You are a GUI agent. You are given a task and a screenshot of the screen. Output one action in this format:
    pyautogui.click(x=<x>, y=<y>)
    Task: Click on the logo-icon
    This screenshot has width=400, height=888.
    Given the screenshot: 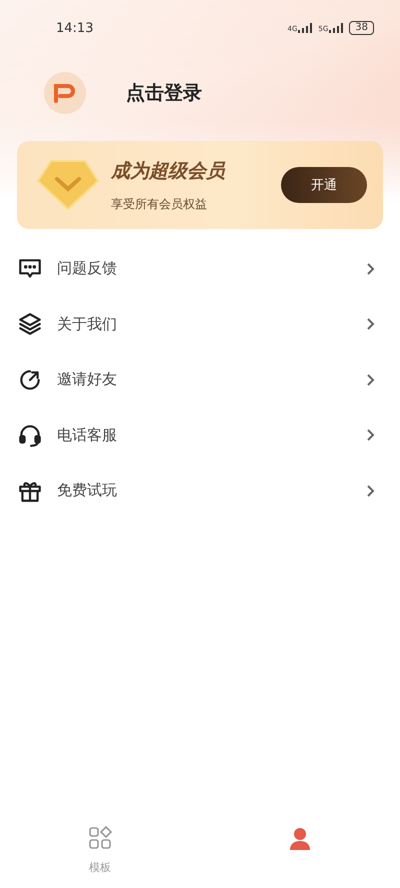 What is the action you would take?
    pyautogui.click(x=65, y=93)
    